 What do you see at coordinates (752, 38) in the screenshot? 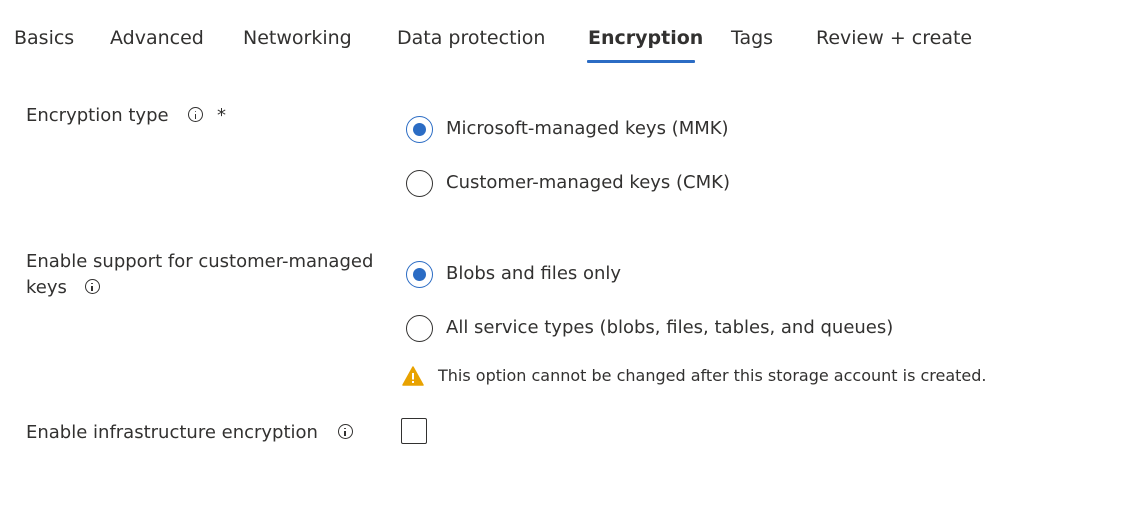
I see `tab-tags: Tags` at bounding box center [752, 38].